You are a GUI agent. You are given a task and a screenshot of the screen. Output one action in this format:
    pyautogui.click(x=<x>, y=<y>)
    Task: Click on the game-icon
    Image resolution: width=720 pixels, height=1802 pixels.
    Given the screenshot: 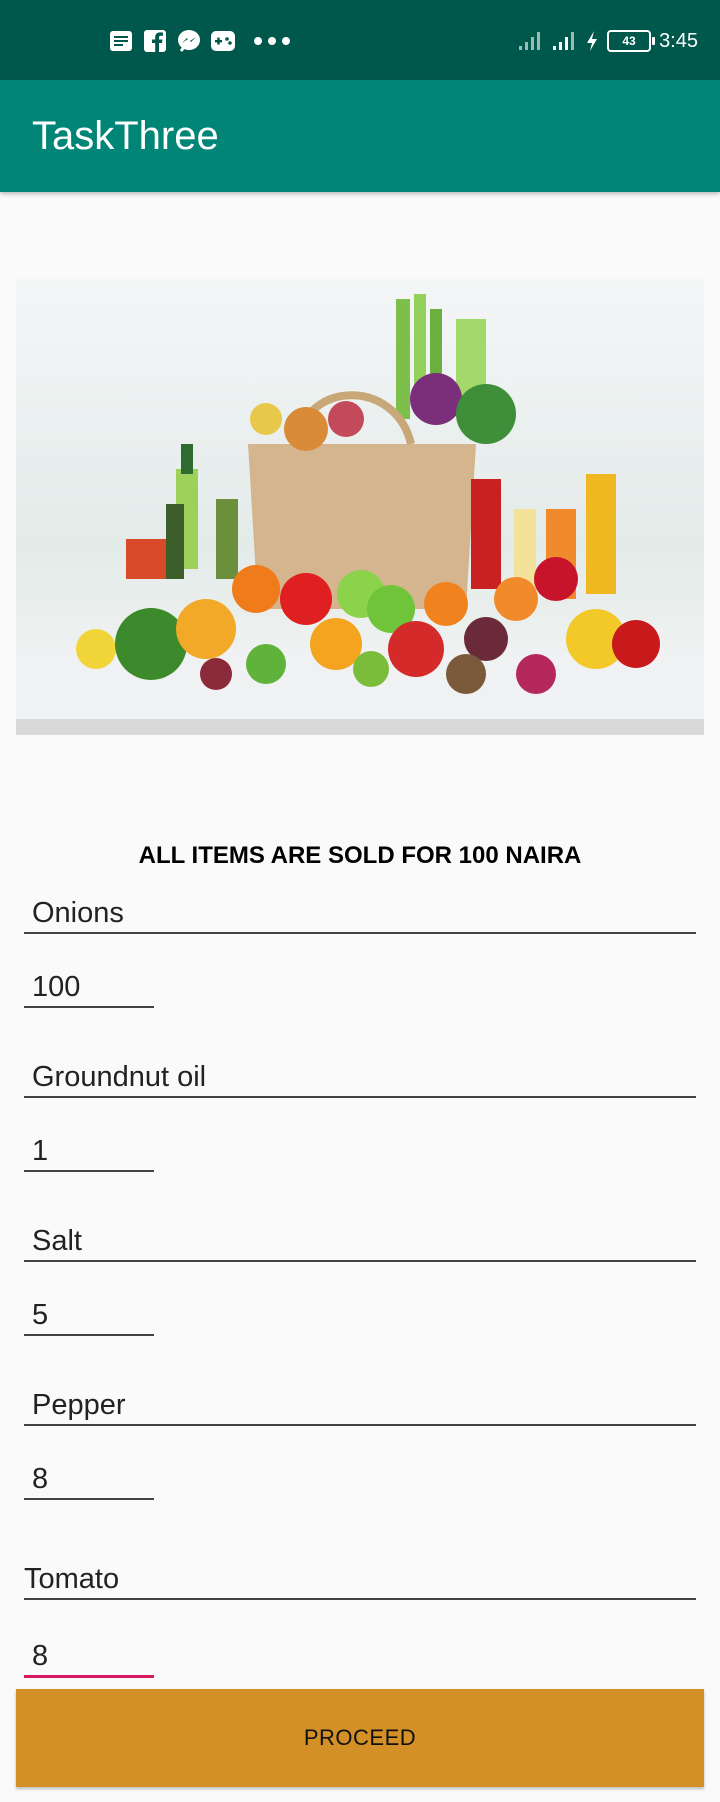 What is the action you would take?
    pyautogui.click(x=223, y=41)
    